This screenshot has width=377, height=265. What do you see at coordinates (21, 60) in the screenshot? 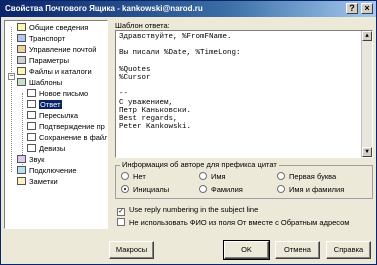
I see `settings-icon` at bounding box center [21, 60].